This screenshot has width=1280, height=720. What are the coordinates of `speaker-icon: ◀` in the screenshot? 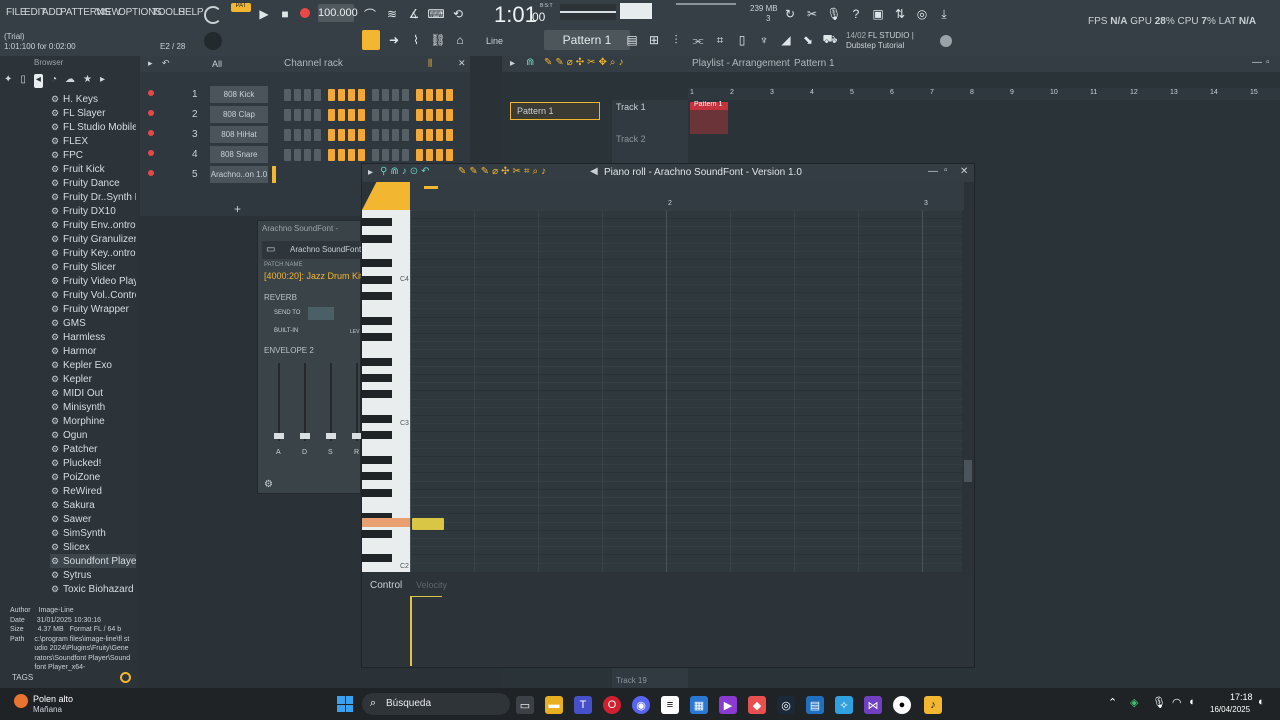 It's located at (594, 171).